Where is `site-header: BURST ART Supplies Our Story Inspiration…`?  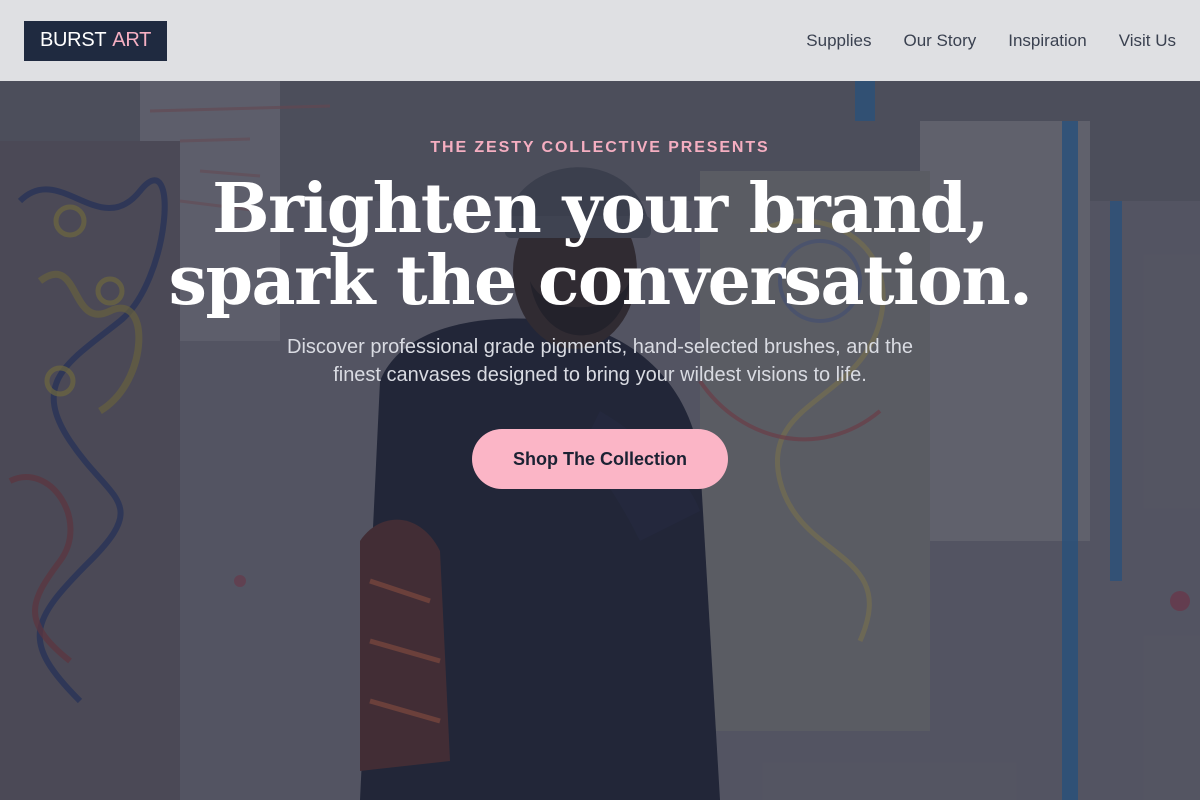 site-header: BURST ART Supplies Our Story Inspiration… is located at coordinates (600, 40).